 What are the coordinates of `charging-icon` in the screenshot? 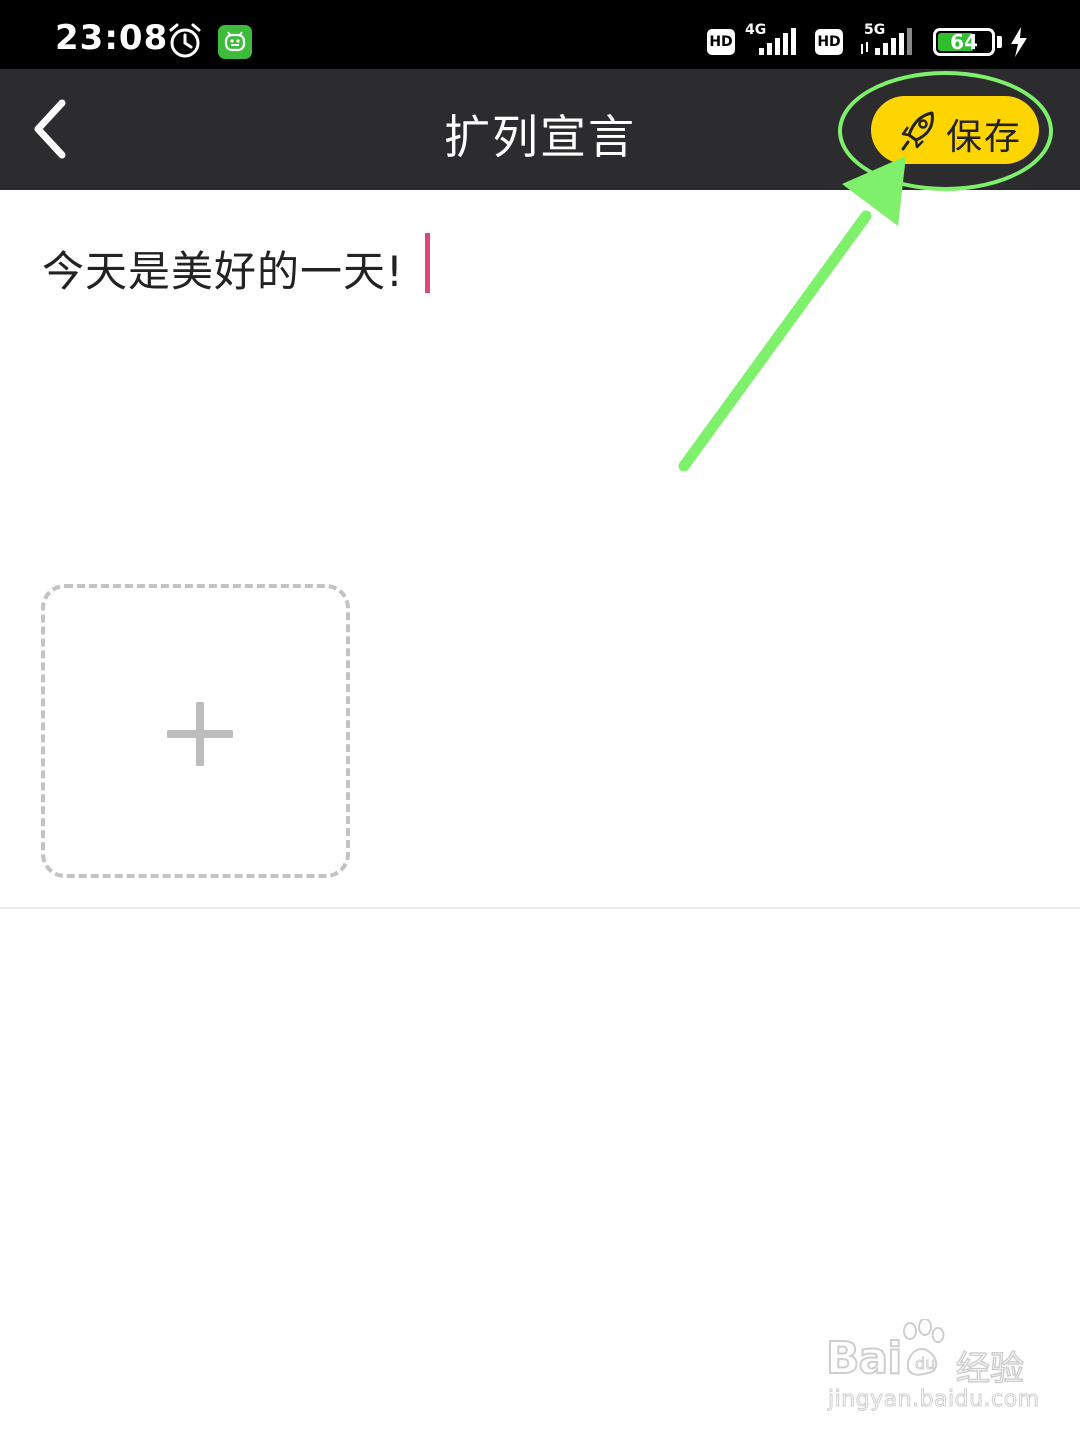 It's located at (1019, 42).